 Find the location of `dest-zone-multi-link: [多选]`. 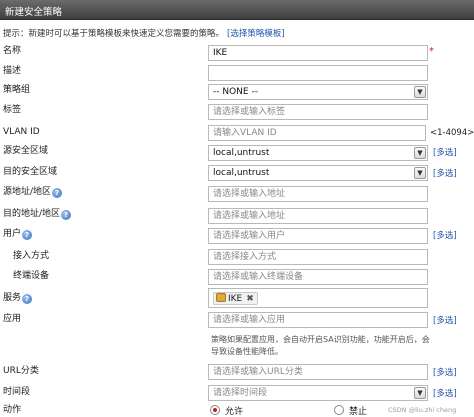

dest-zone-multi-link: [多选] is located at coordinates (445, 173).